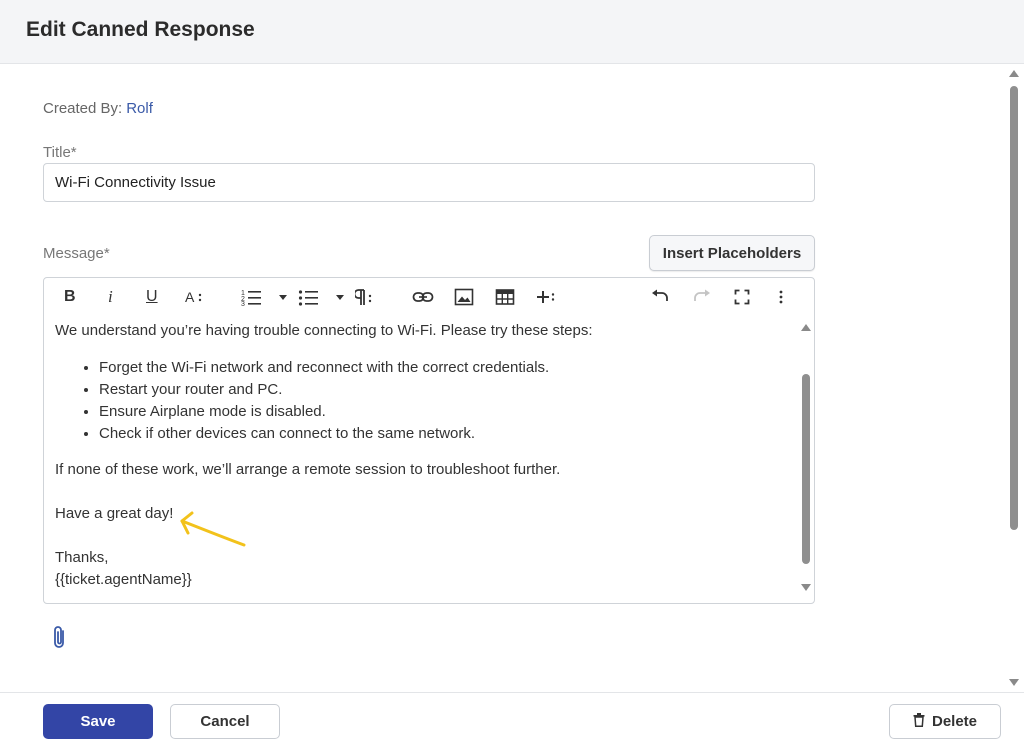  Describe the element at coordinates (123, 579) in the screenshot. I see `message-signature: {{ticket.agentName}}` at that location.